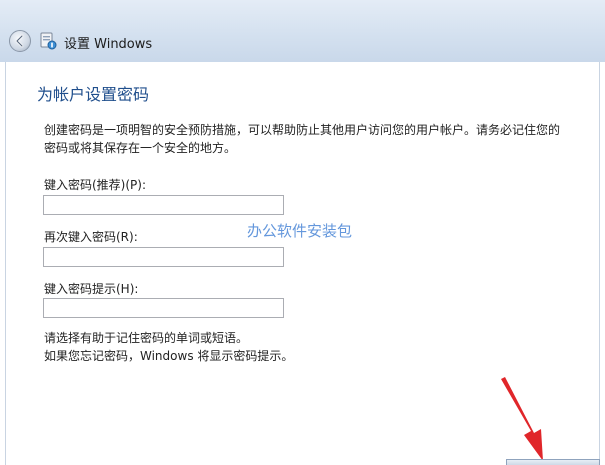 The width and height of the screenshot is (605, 465). I want to click on watermark-text: 办公软件安装包, so click(300, 231).